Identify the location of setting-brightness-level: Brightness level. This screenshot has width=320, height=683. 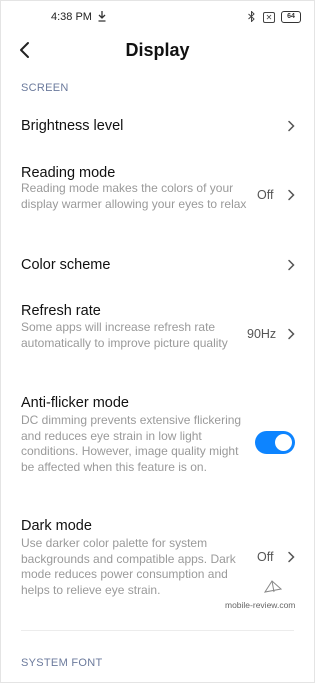
(157, 127).